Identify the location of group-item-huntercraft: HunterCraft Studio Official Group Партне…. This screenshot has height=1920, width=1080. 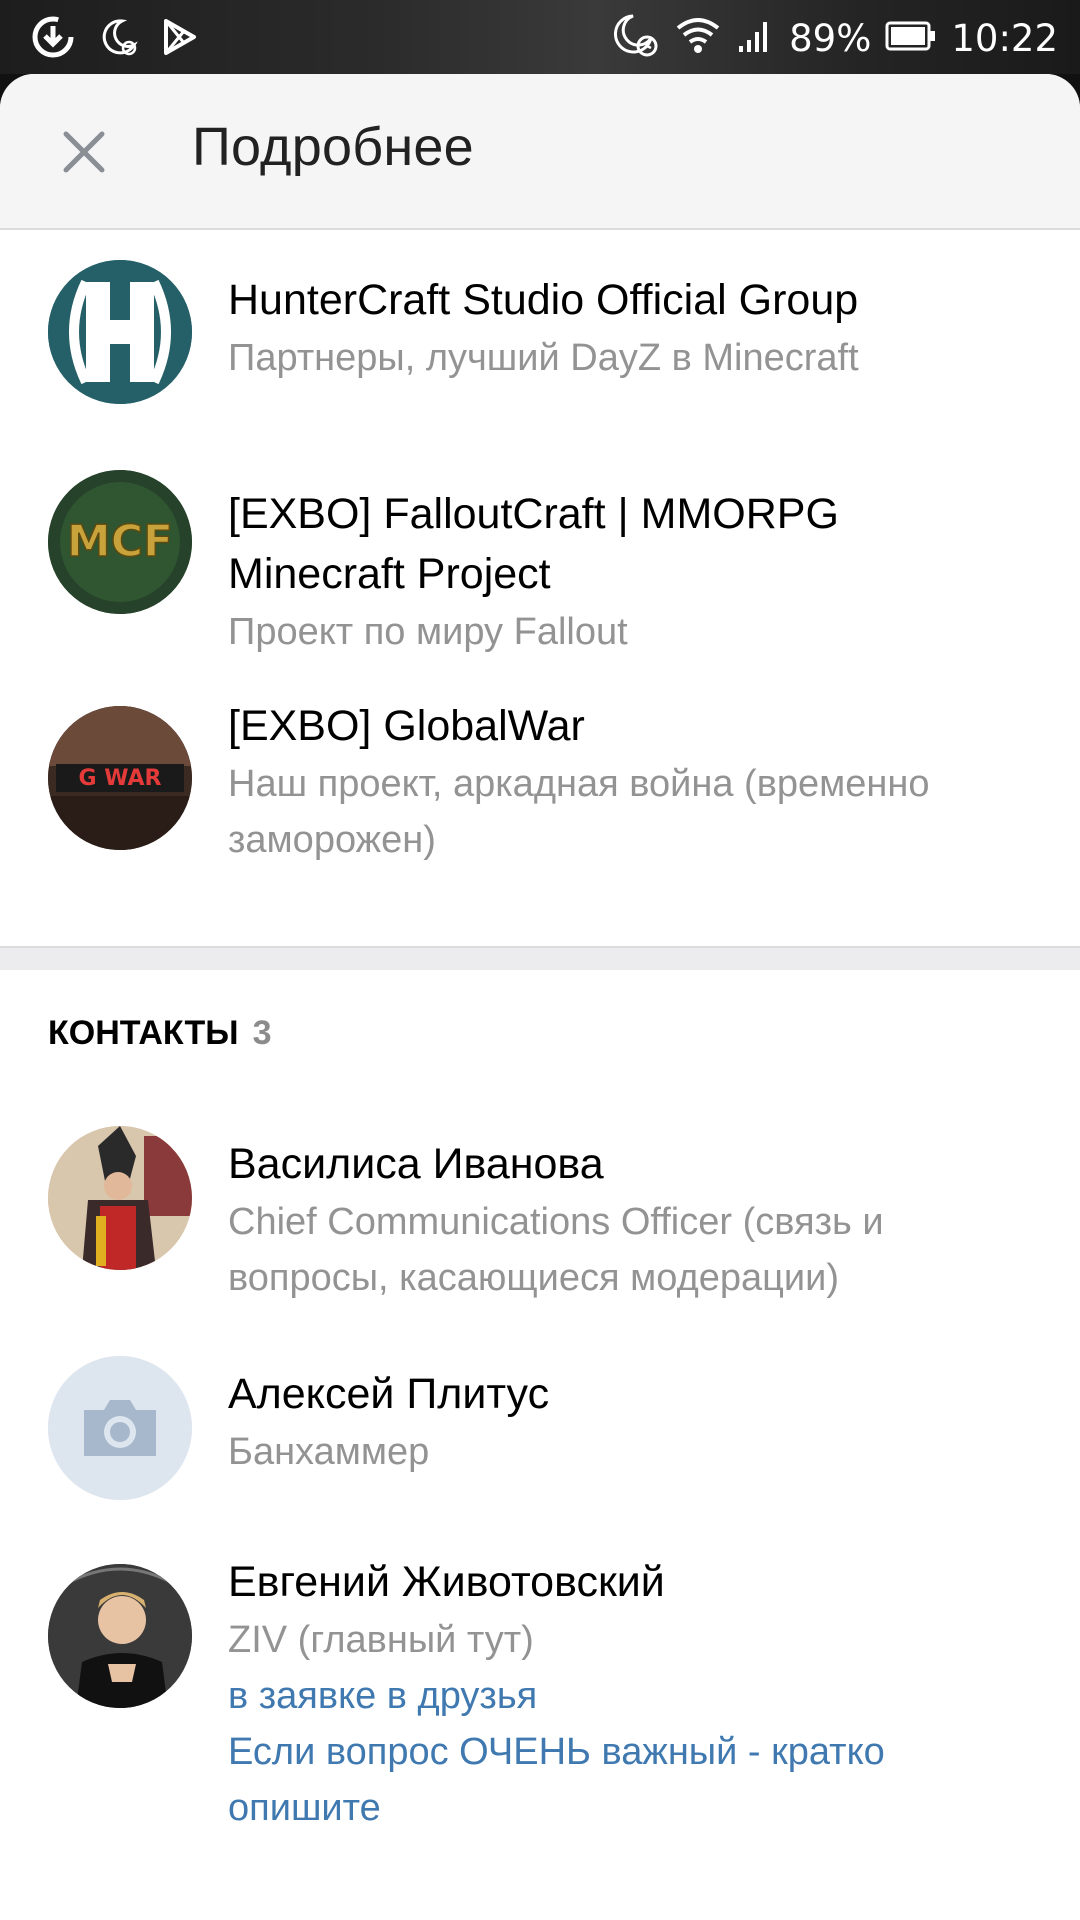
(540, 335).